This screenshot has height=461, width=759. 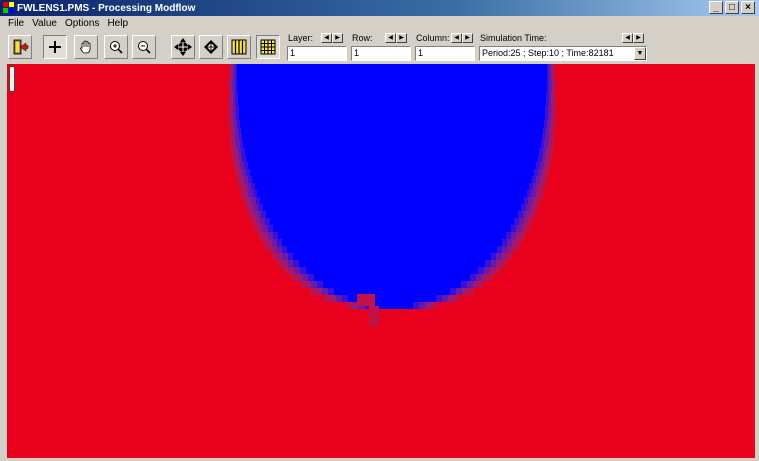 I want to click on left-frame, so click(x=3, y=262).